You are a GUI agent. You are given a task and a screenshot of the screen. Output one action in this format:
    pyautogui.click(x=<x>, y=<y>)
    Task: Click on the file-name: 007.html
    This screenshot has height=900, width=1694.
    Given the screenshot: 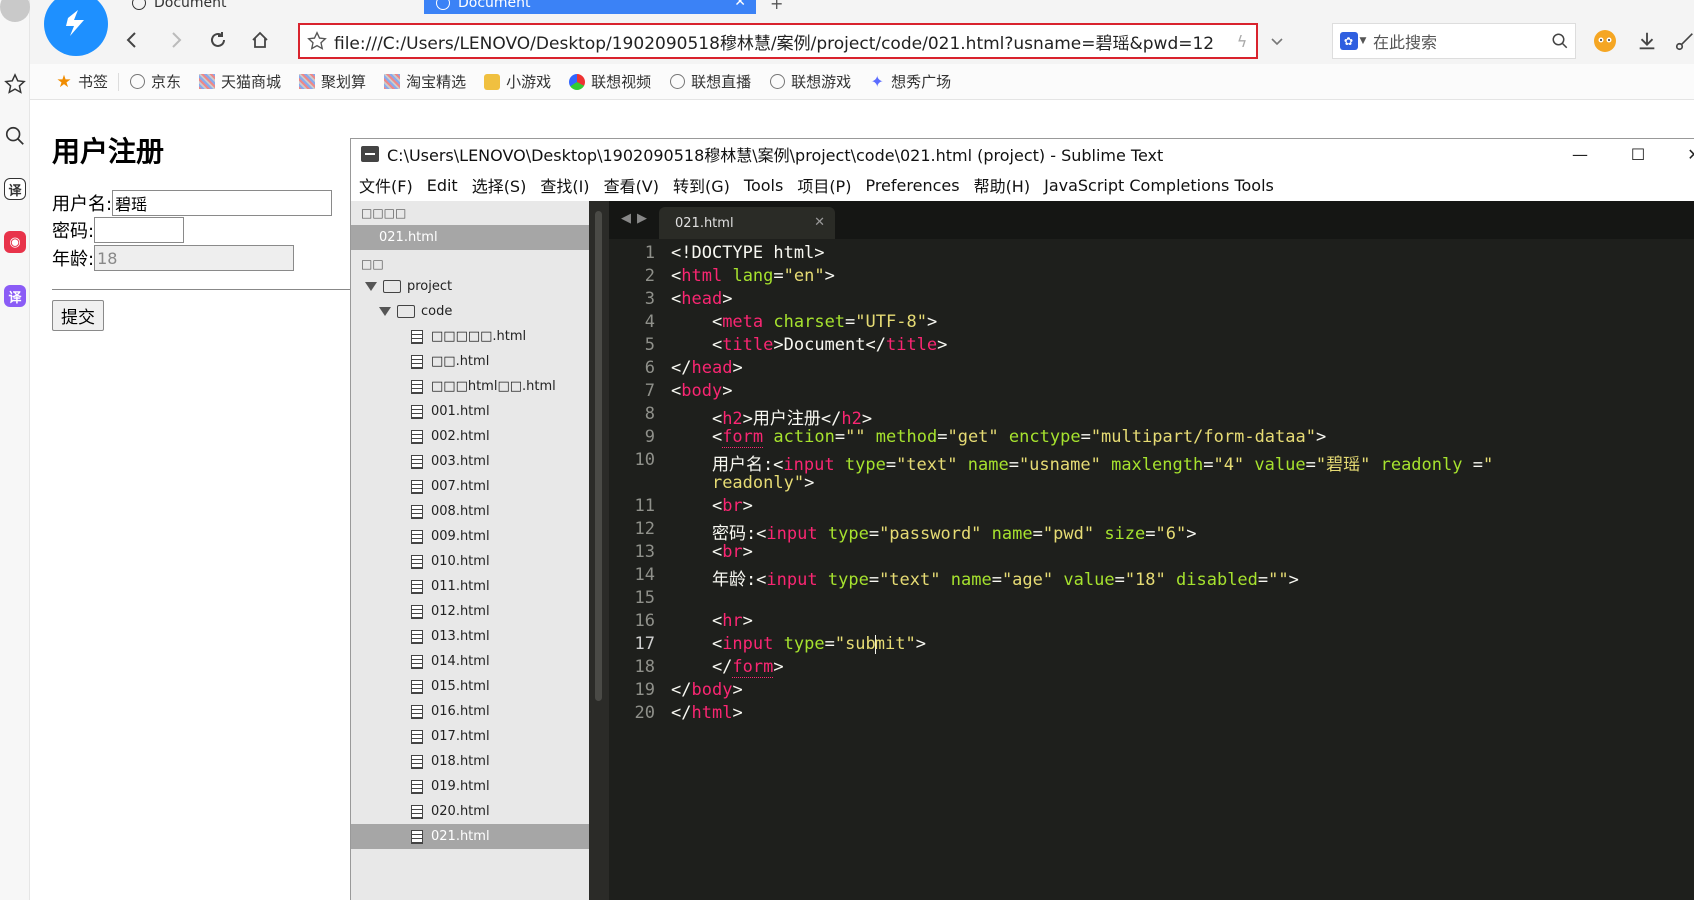 What is the action you would take?
    pyautogui.click(x=460, y=486)
    